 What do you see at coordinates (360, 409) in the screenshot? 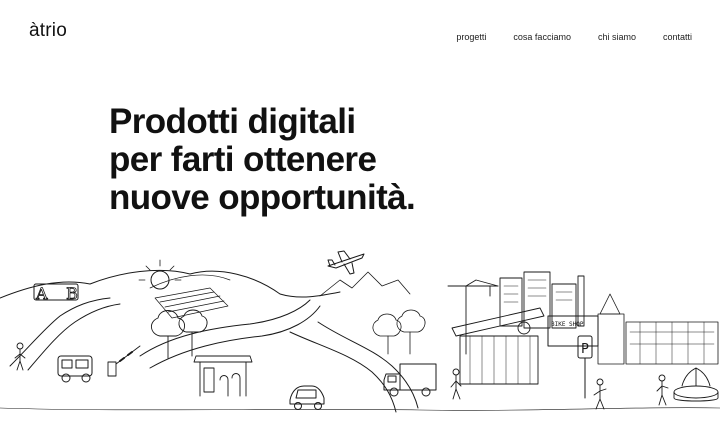
I see `ground-line` at bounding box center [360, 409].